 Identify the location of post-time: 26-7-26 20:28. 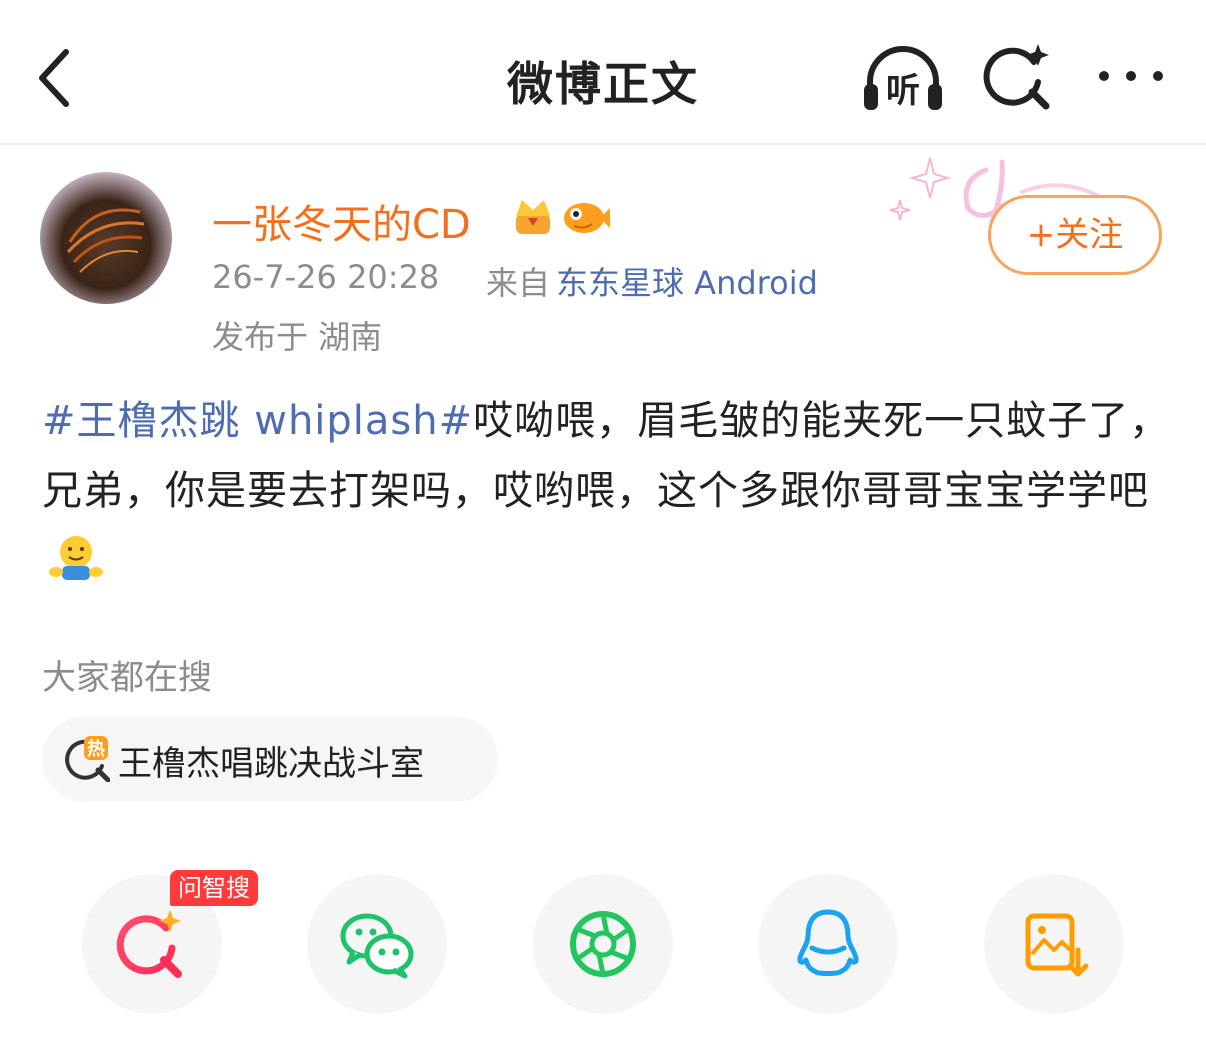
(326, 277).